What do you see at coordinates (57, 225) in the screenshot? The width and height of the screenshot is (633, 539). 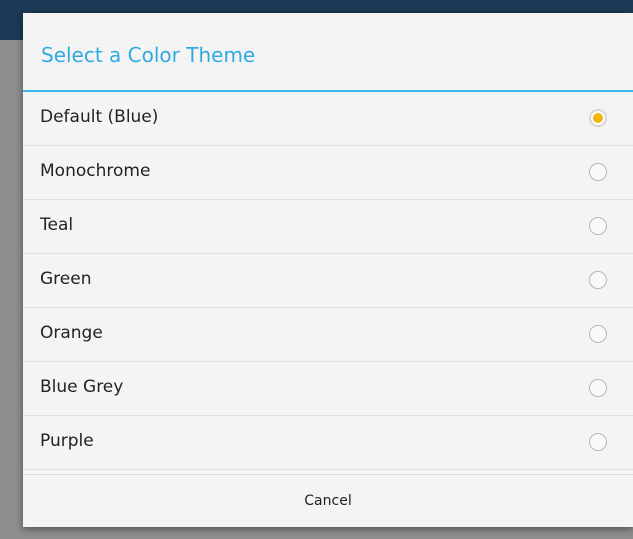 I see `theme-option-label: Teal` at bounding box center [57, 225].